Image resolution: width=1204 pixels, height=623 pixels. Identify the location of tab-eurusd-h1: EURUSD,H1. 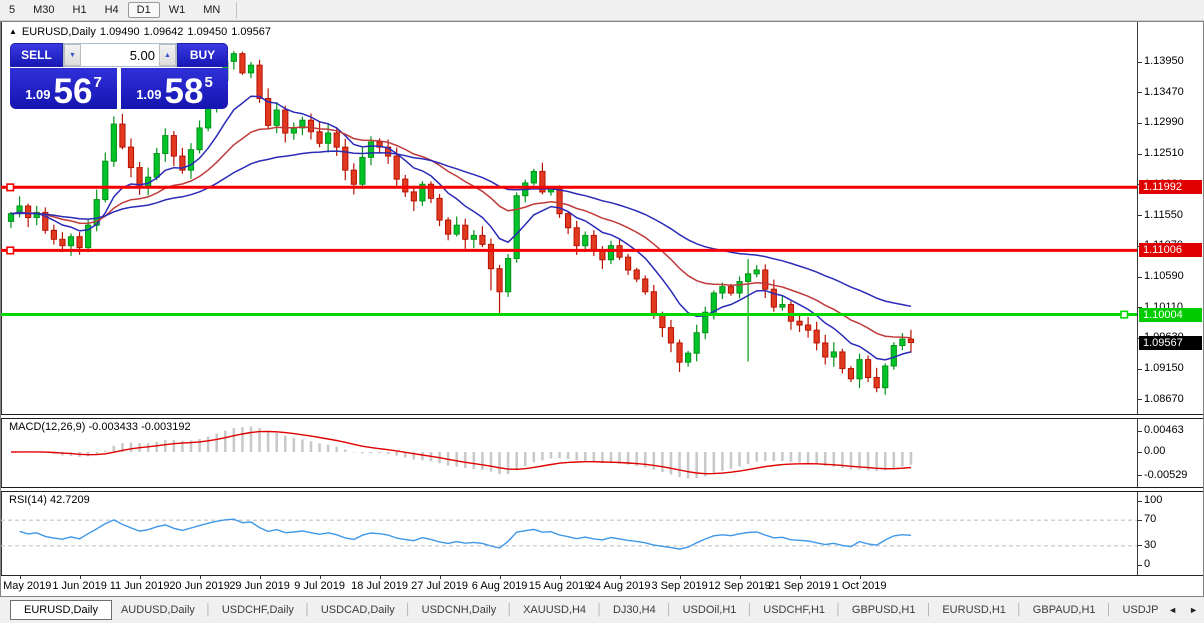
(974, 610).